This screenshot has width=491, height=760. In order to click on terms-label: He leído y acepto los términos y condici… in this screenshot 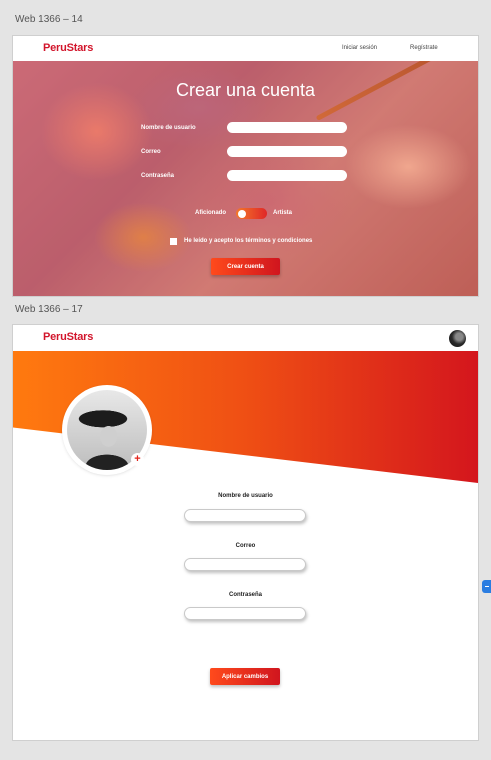, I will do `click(248, 241)`.